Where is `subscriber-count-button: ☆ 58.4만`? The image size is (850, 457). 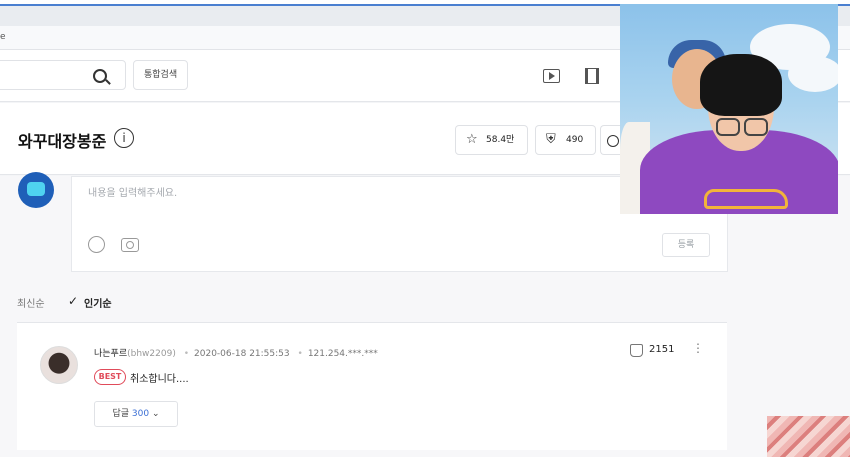
subscriber-count-button: ☆ 58.4만 is located at coordinates (491, 140).